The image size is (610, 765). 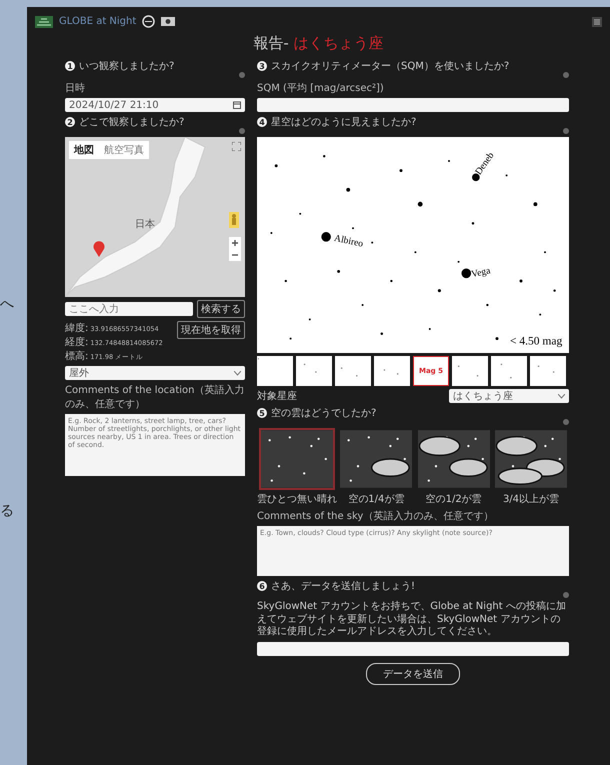 I want to click on step-number: 2, so click(x=70, y=122).